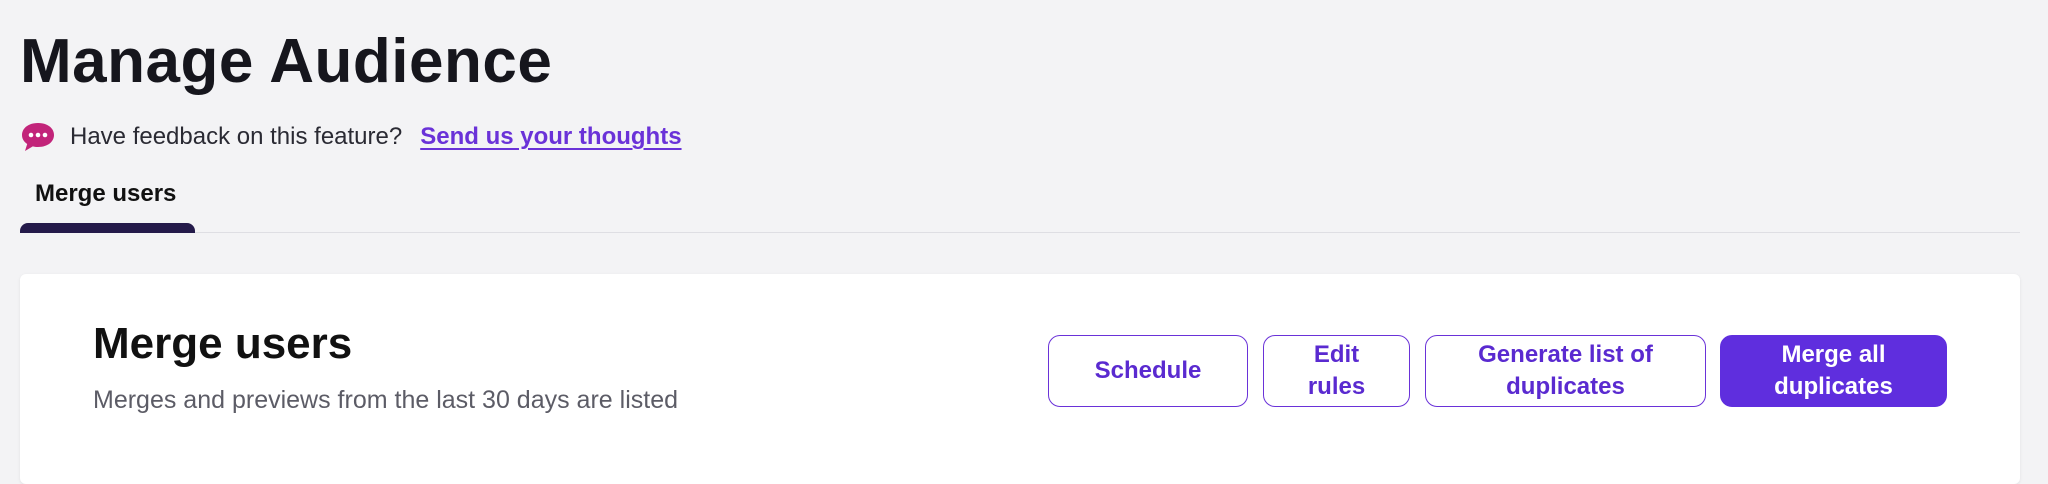  What do you see at coordinates (236, 136) in the screenshot?
I see `feedback-prompt: Have feedback on this feature?` at bounding box center [236, 136].